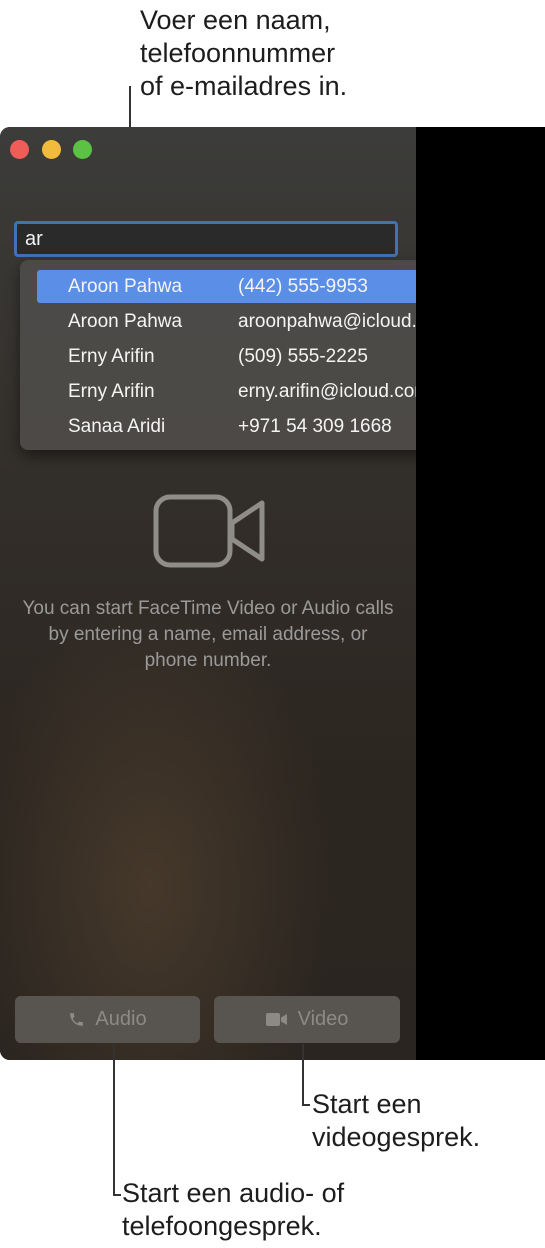 The height and width of the screenshot is (1248, 545). Describe the element at coordinates (19, 149) in the screenshot. I see `close-button` at that location.